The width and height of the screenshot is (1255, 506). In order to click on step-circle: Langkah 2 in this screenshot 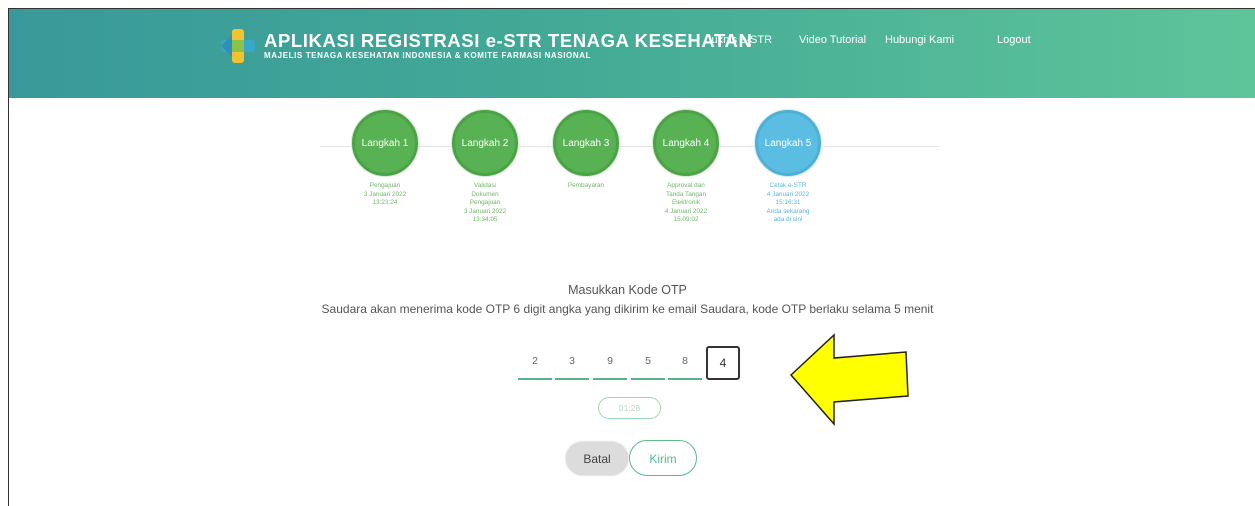, I will do `click(485, 143)`.